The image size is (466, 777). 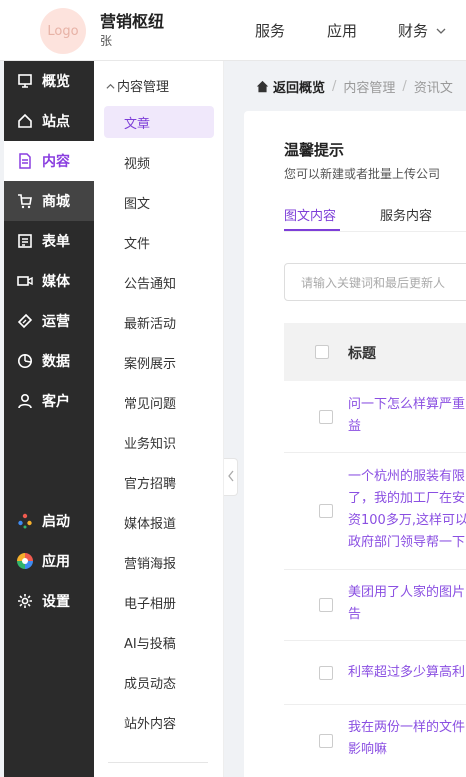 I want to click on nav-label: 设置, so click(x=56, y=602).